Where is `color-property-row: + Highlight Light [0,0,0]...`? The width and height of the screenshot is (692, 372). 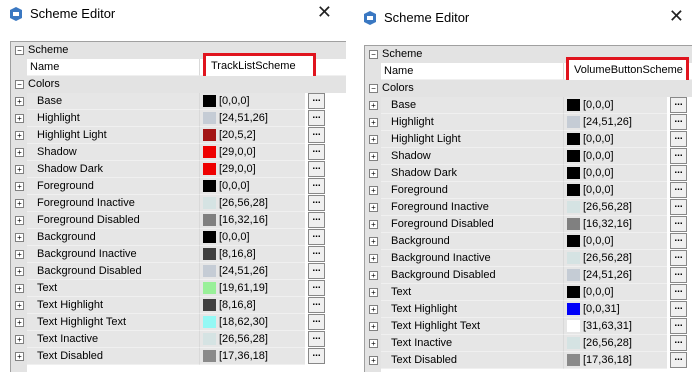
color-property-row: + Highlight Light [0,0,0]... is located at coordinates (528, 139).